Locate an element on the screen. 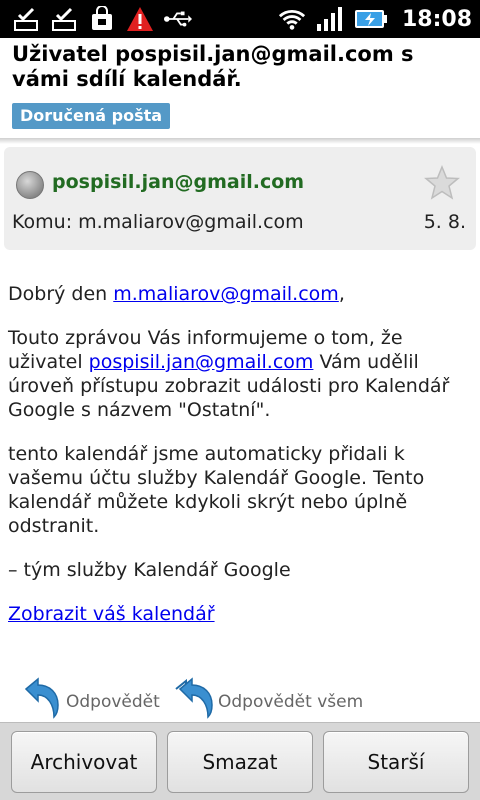 This screenshot has height=800, width=480. reply-arrow-icon is located at coordinates (41, 698).